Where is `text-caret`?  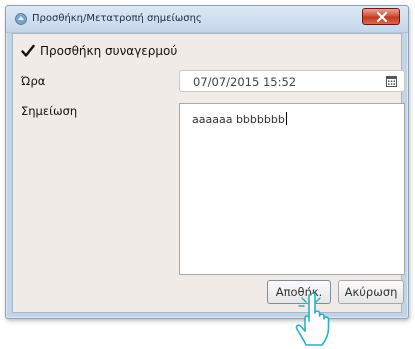
text-caret is located at coordinates (286, 118).